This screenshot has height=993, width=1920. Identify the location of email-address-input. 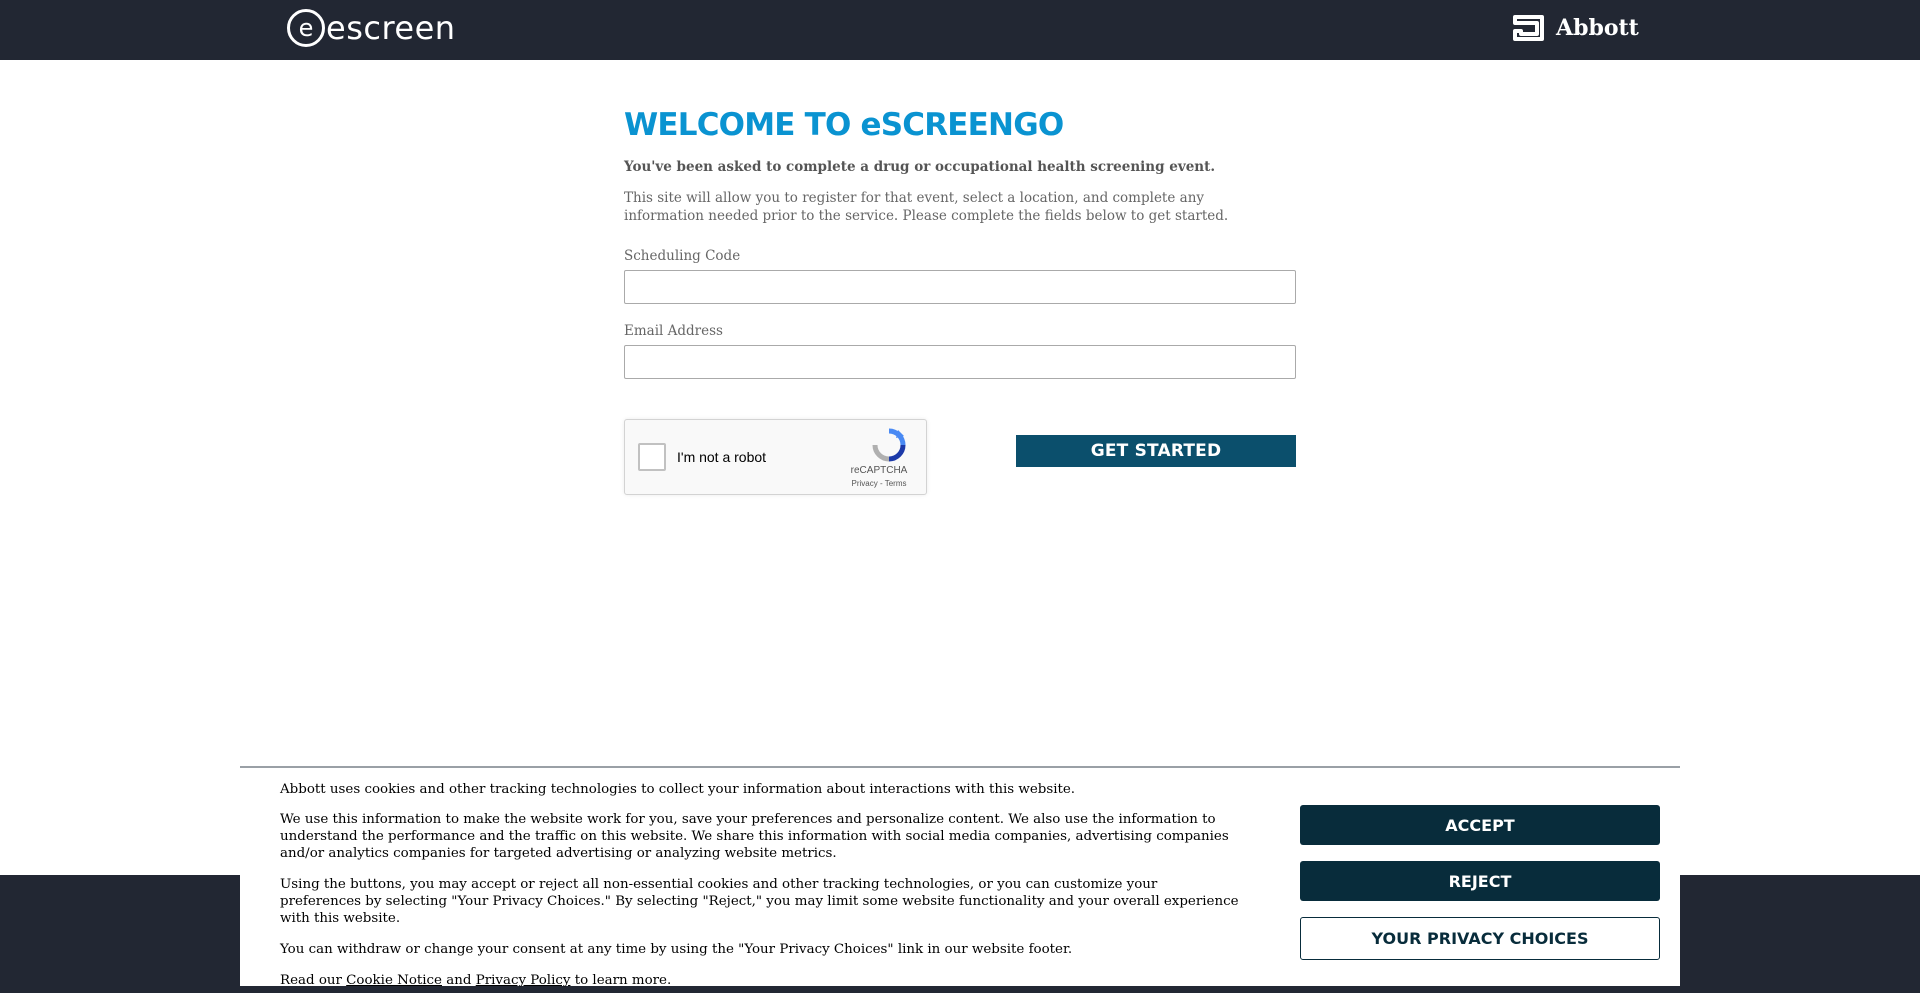
(960, 362).